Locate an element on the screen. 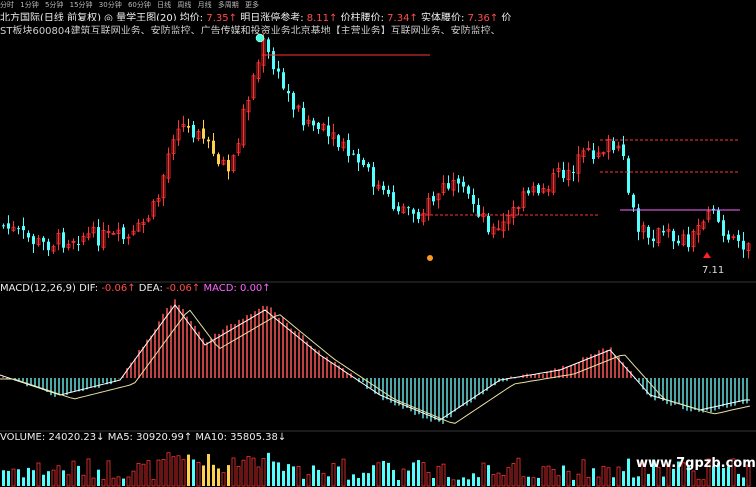  price-tag: 7.11 is located at coordinates (713, 270).